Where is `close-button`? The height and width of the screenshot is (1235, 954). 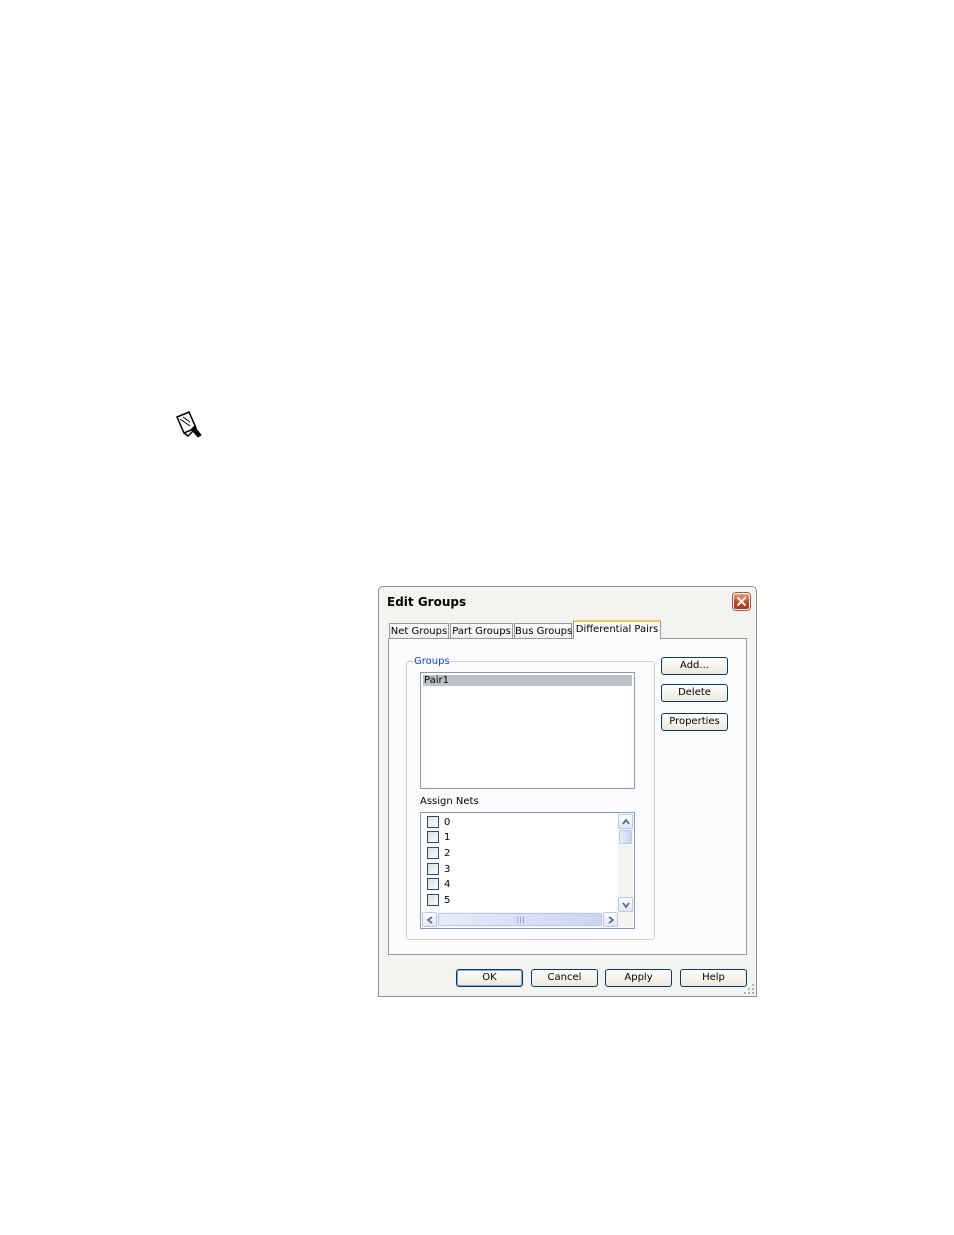 close-button is located at coordinates (741, 601).